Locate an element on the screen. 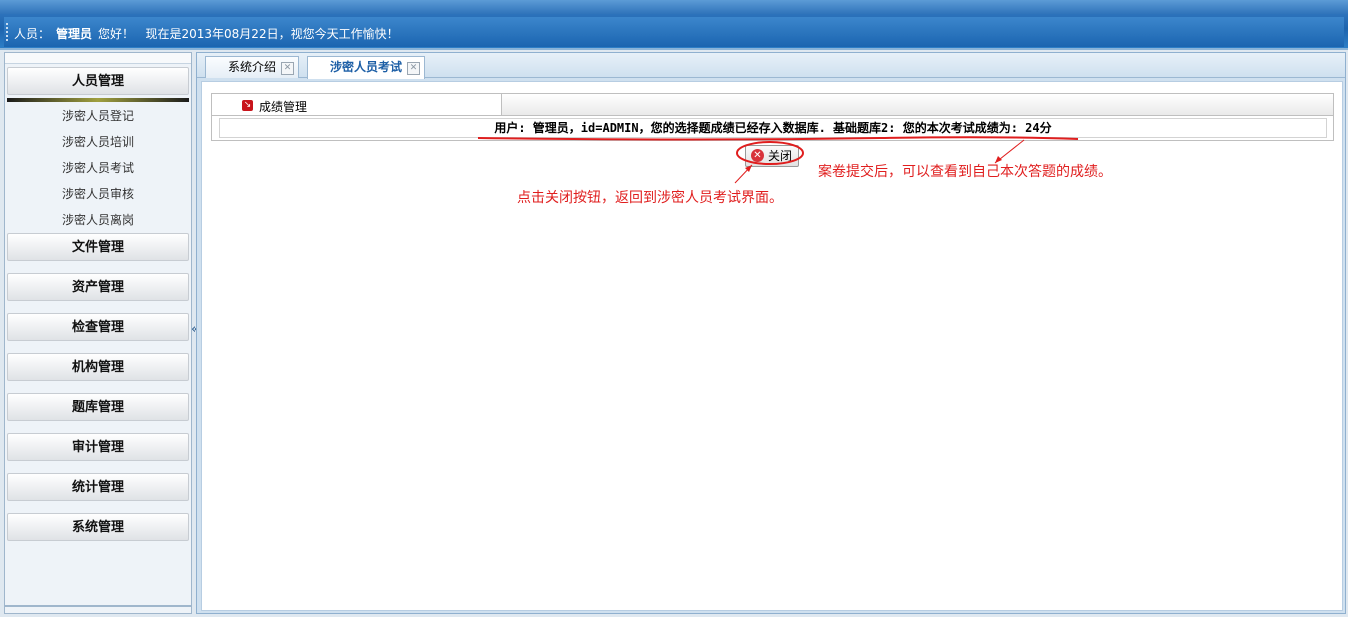 This screenshot has height=617, width=1348. nav-group-personnel: 人员管理 is located at coordinates (98, 81).